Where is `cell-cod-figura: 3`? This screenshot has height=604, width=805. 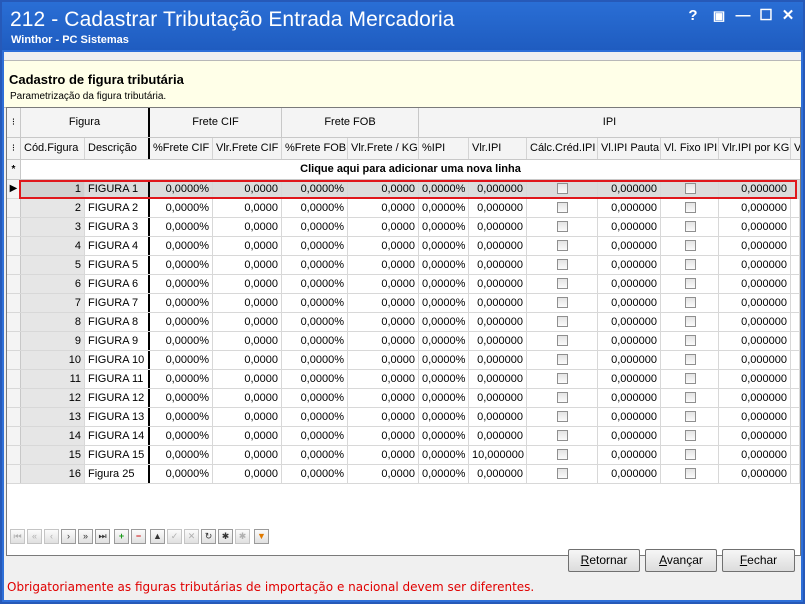 cell-cod-figura: 3 is located at coordinates (53, 227).